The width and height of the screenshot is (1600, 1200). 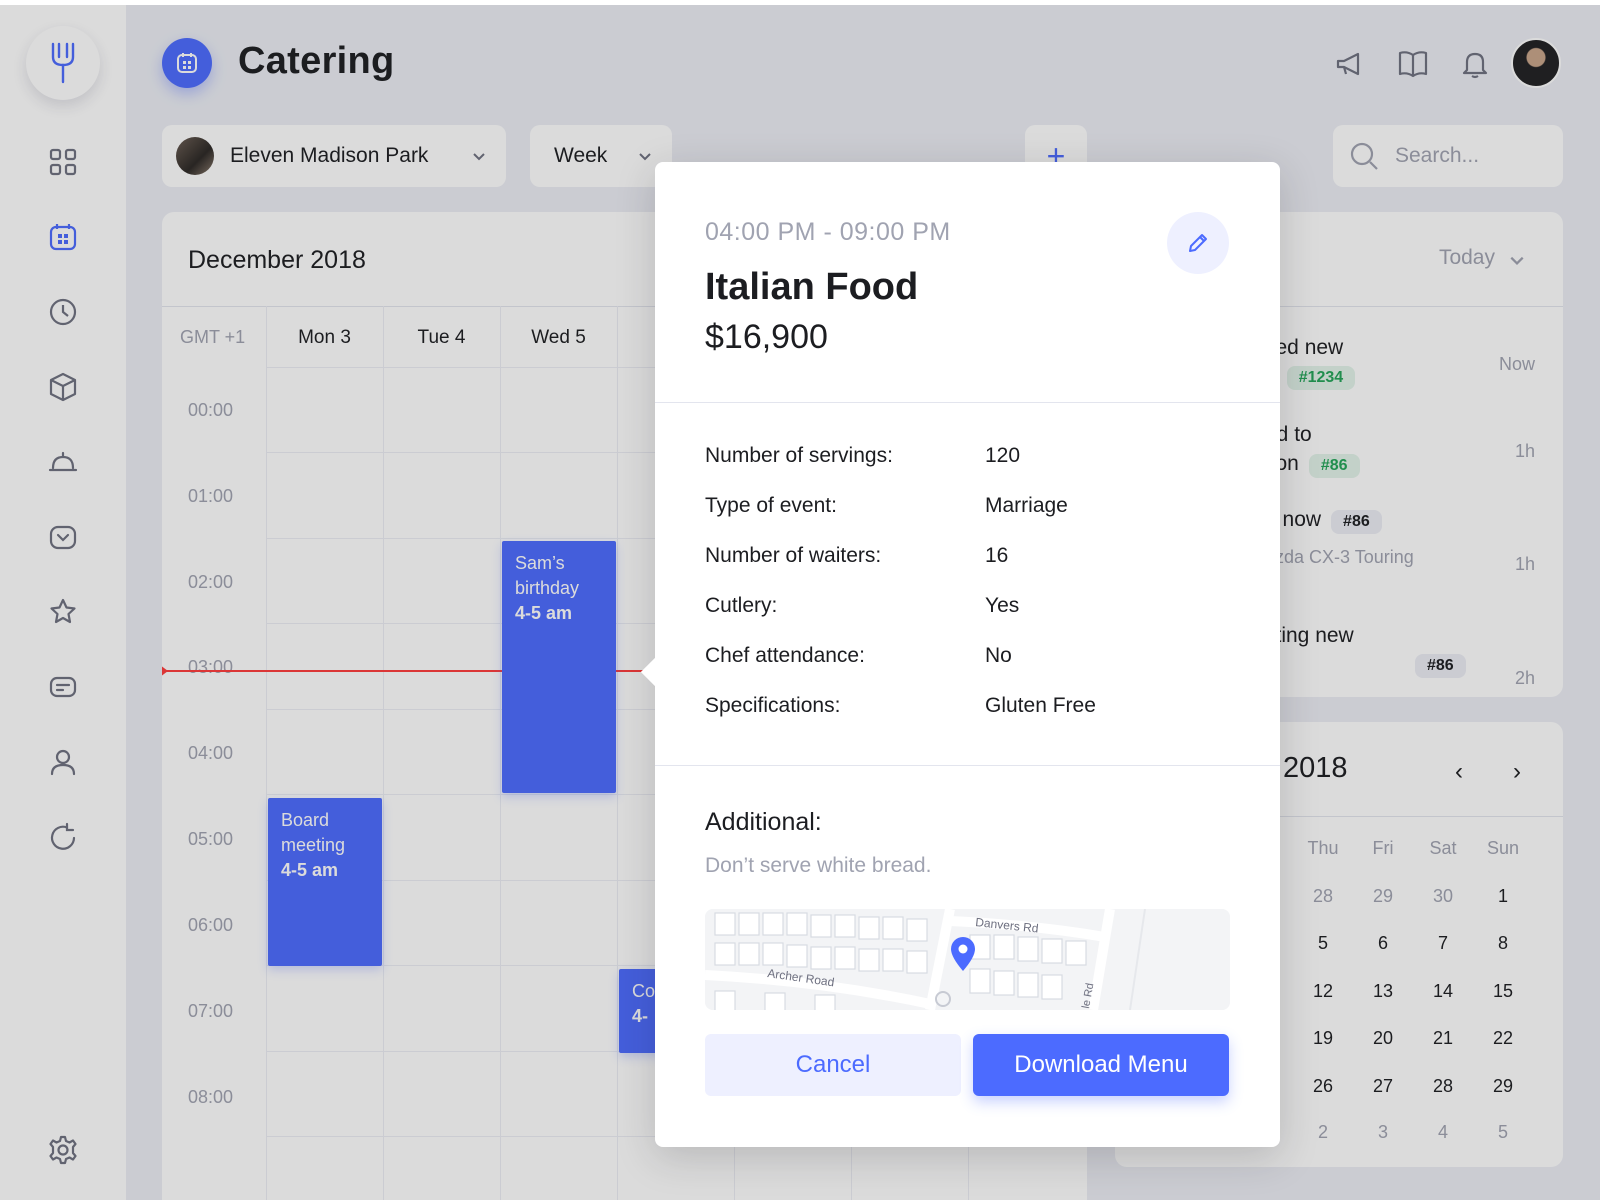 What do you see at coordinates (785, 655) in the screenshot?
I see `detail-label: Chef attendance:` at bounding box center [785, 655].